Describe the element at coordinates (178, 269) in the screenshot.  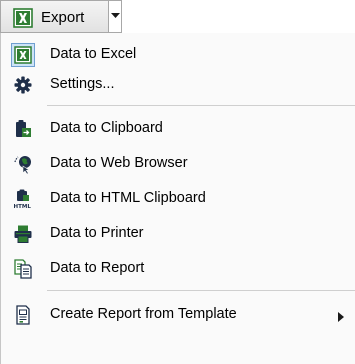
I see `menu-item-data-to-report: Data to Report` at that location.